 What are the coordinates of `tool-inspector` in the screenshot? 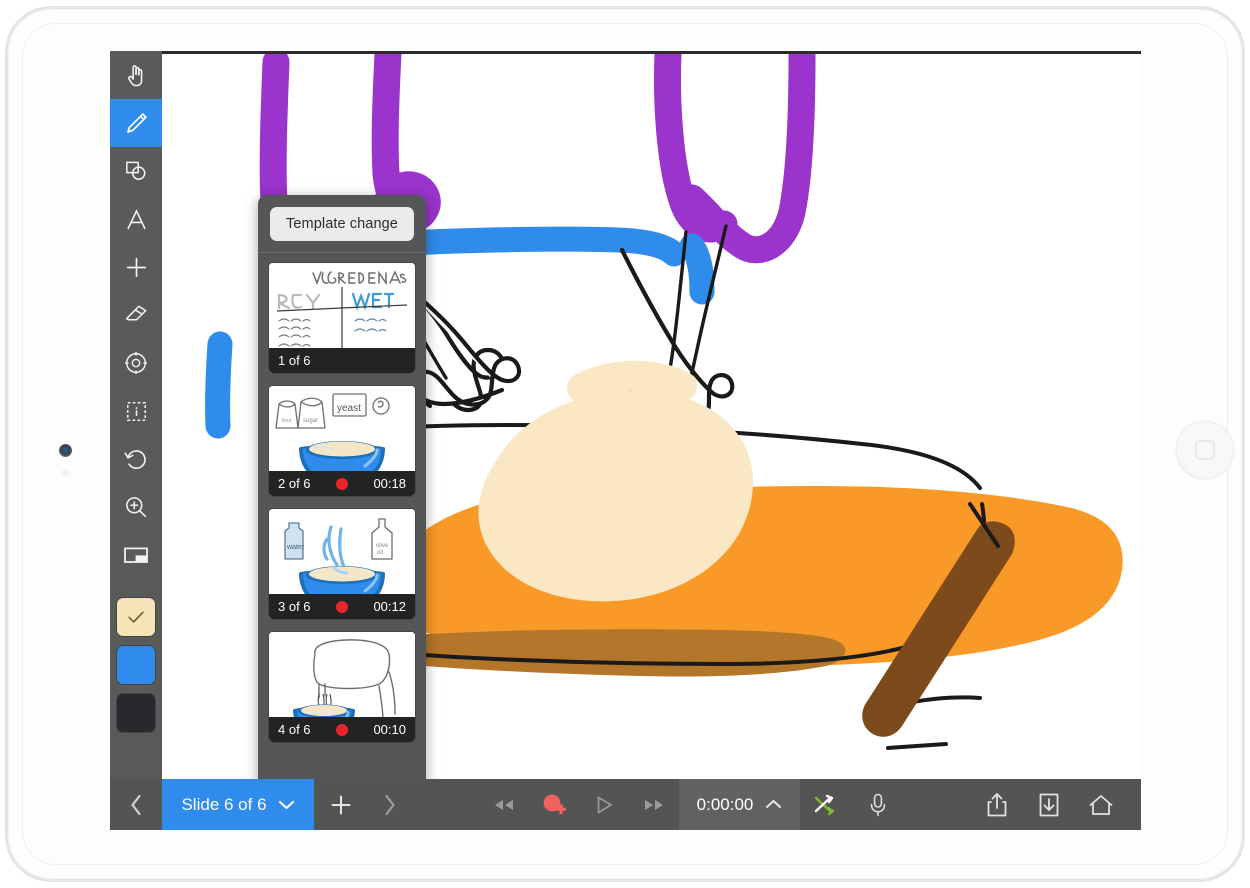 It's located at (136, 411).